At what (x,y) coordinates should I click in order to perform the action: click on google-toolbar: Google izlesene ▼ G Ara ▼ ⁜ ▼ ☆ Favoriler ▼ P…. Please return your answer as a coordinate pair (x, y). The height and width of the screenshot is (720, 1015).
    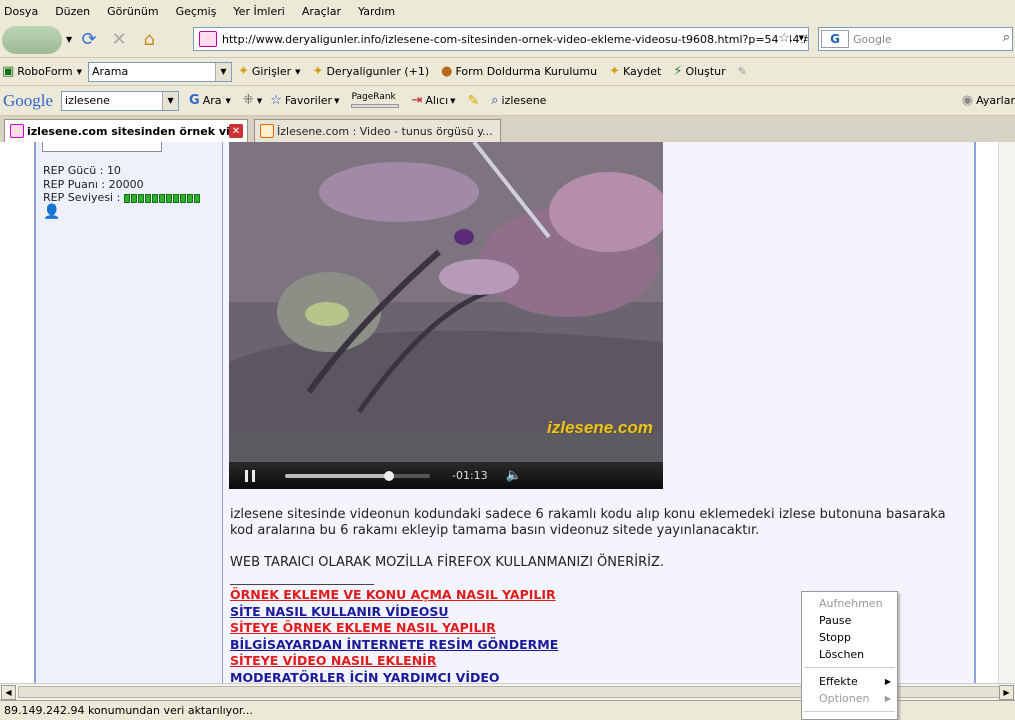
    Looking at the image, I should click on (507, 101).